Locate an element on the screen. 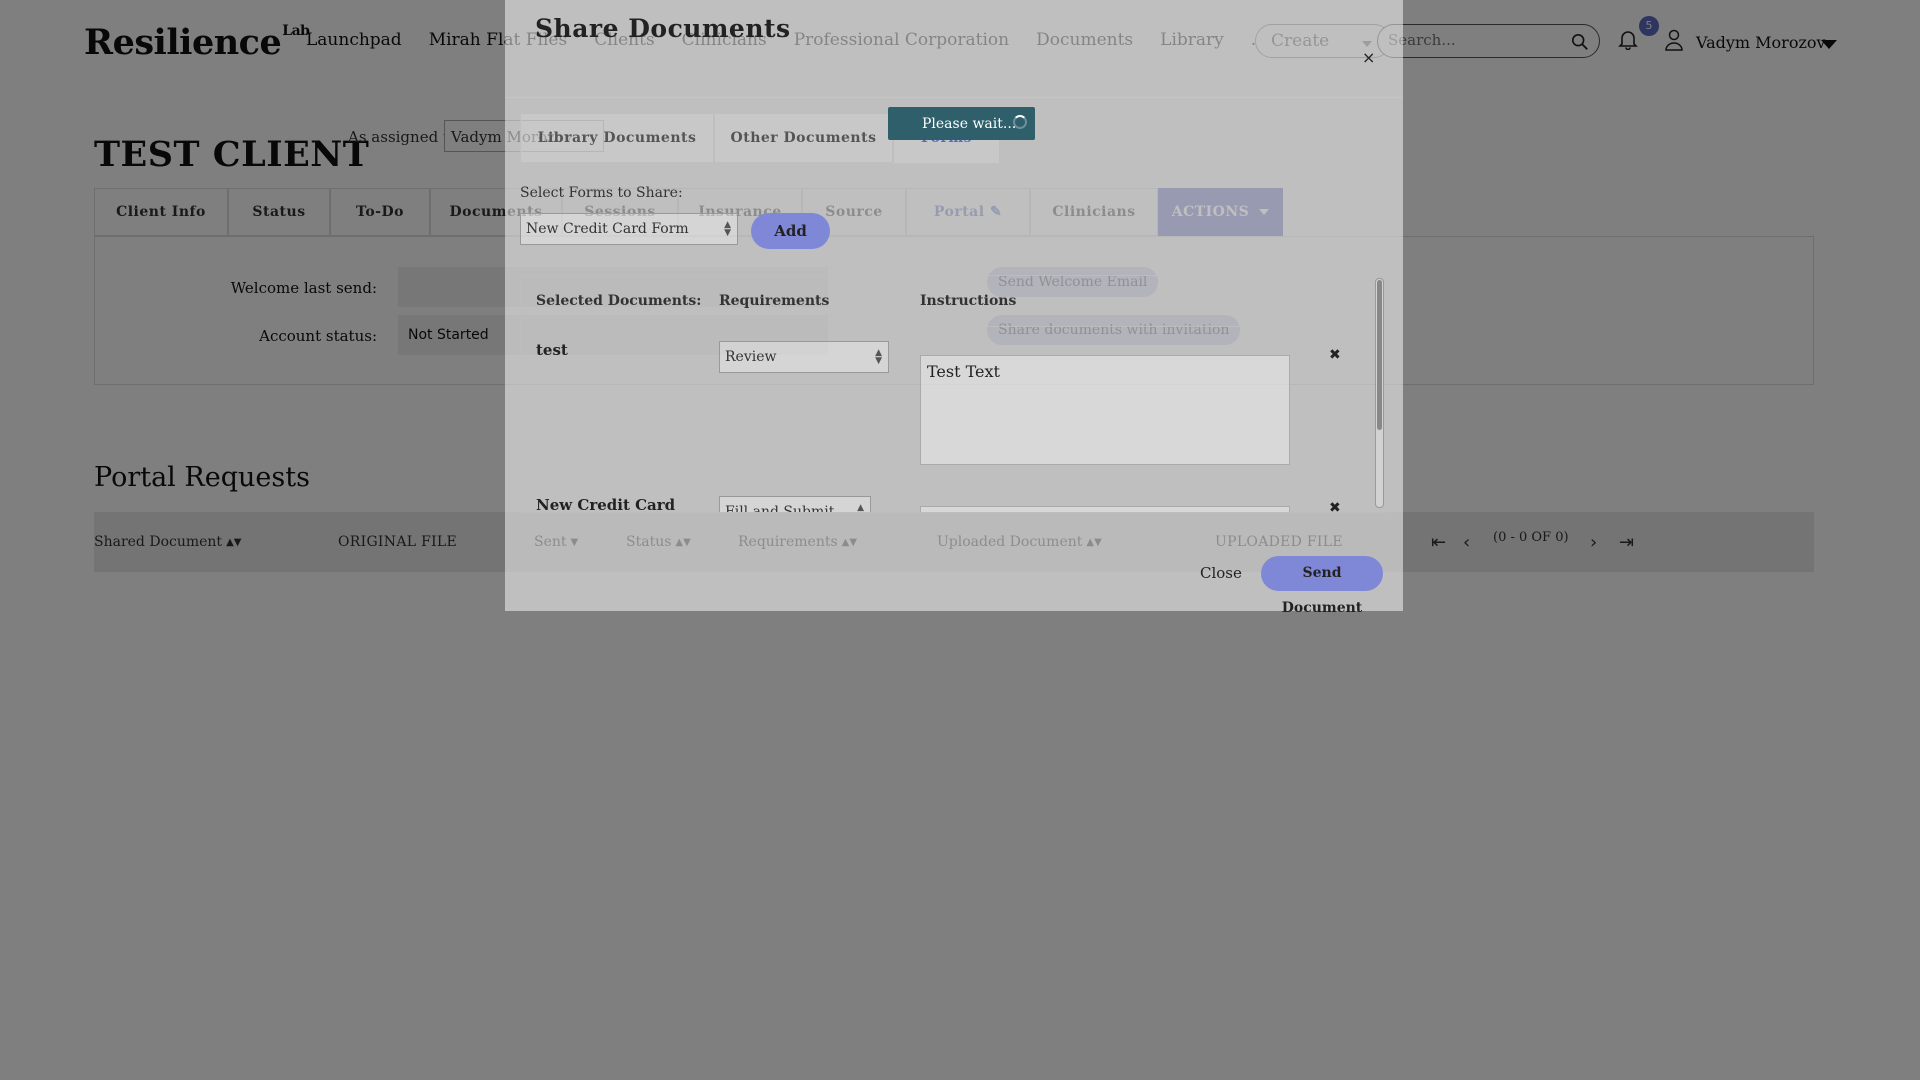 The width and height of the screenshot is (1920, 1080). header-requirements: Requirements is located at coordinates (774, 301).